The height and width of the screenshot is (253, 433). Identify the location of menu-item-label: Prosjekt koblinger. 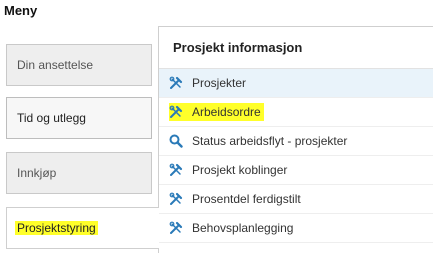
(240, 170).